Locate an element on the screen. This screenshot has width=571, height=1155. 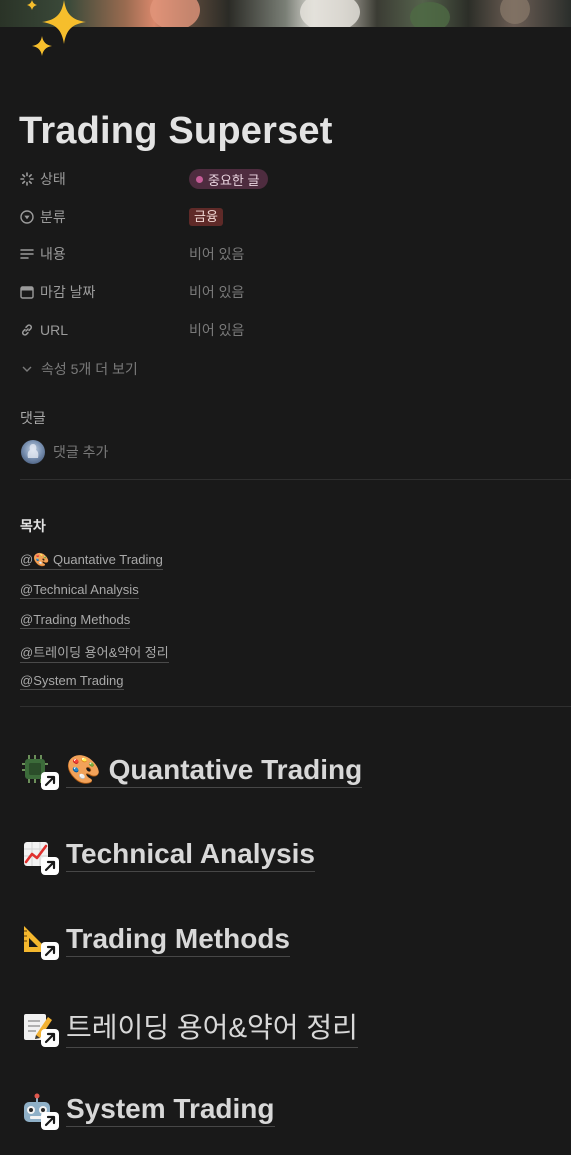
memo-icon is located at coordinates (39, 1028).